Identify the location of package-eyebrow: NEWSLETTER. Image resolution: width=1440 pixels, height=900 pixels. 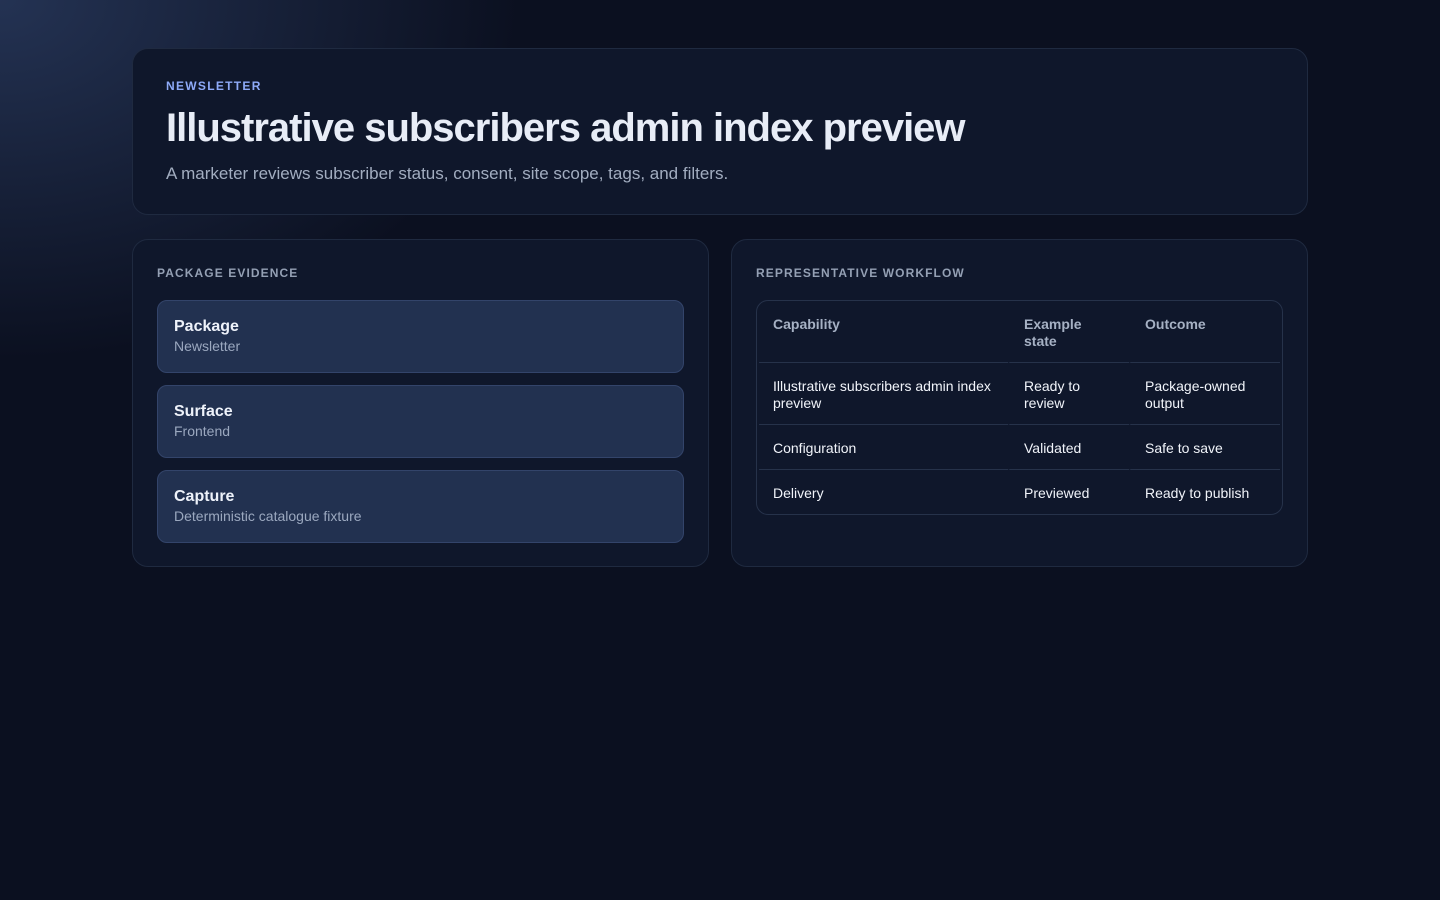
(214, 86).